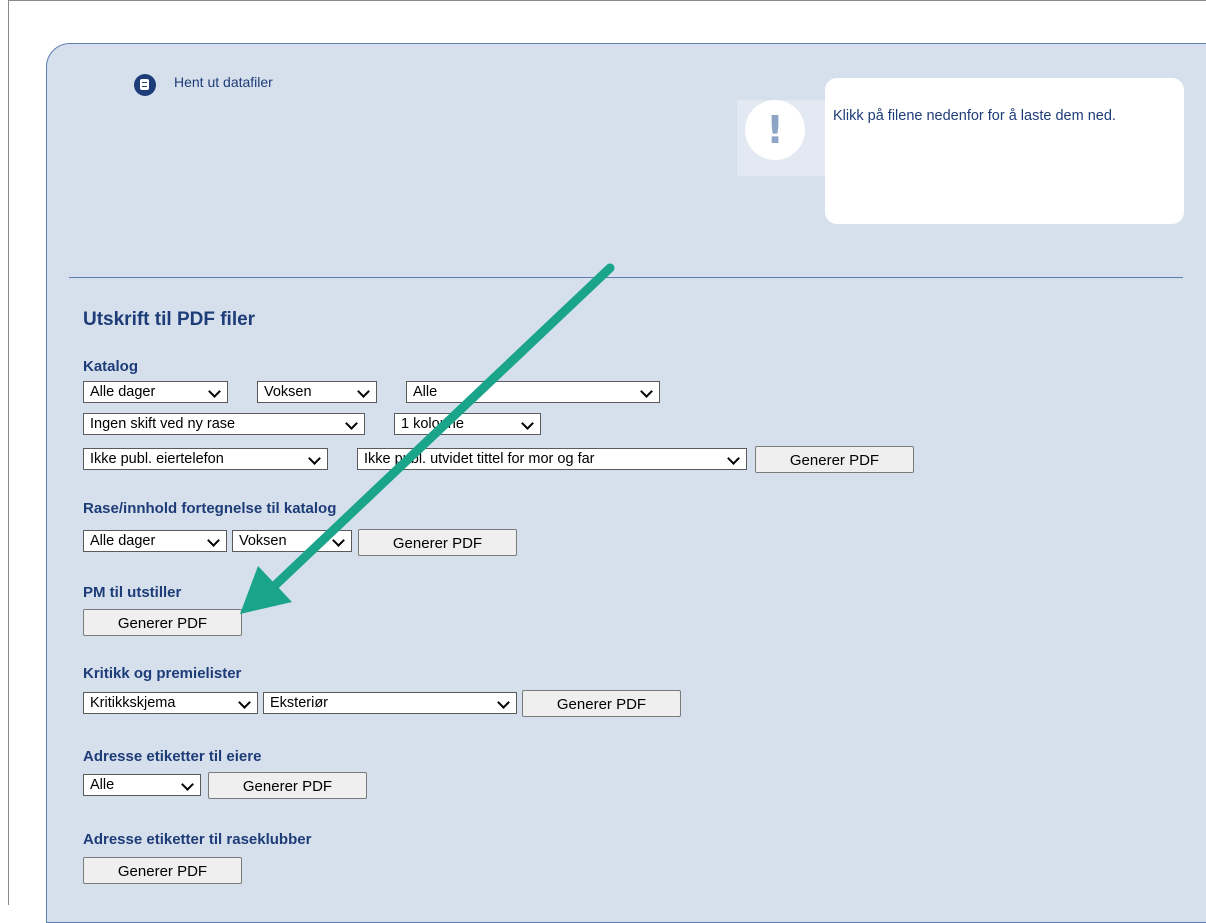  I want to click on kritikk-generate-pdf-button: Generer PDF, so click(601, 703).